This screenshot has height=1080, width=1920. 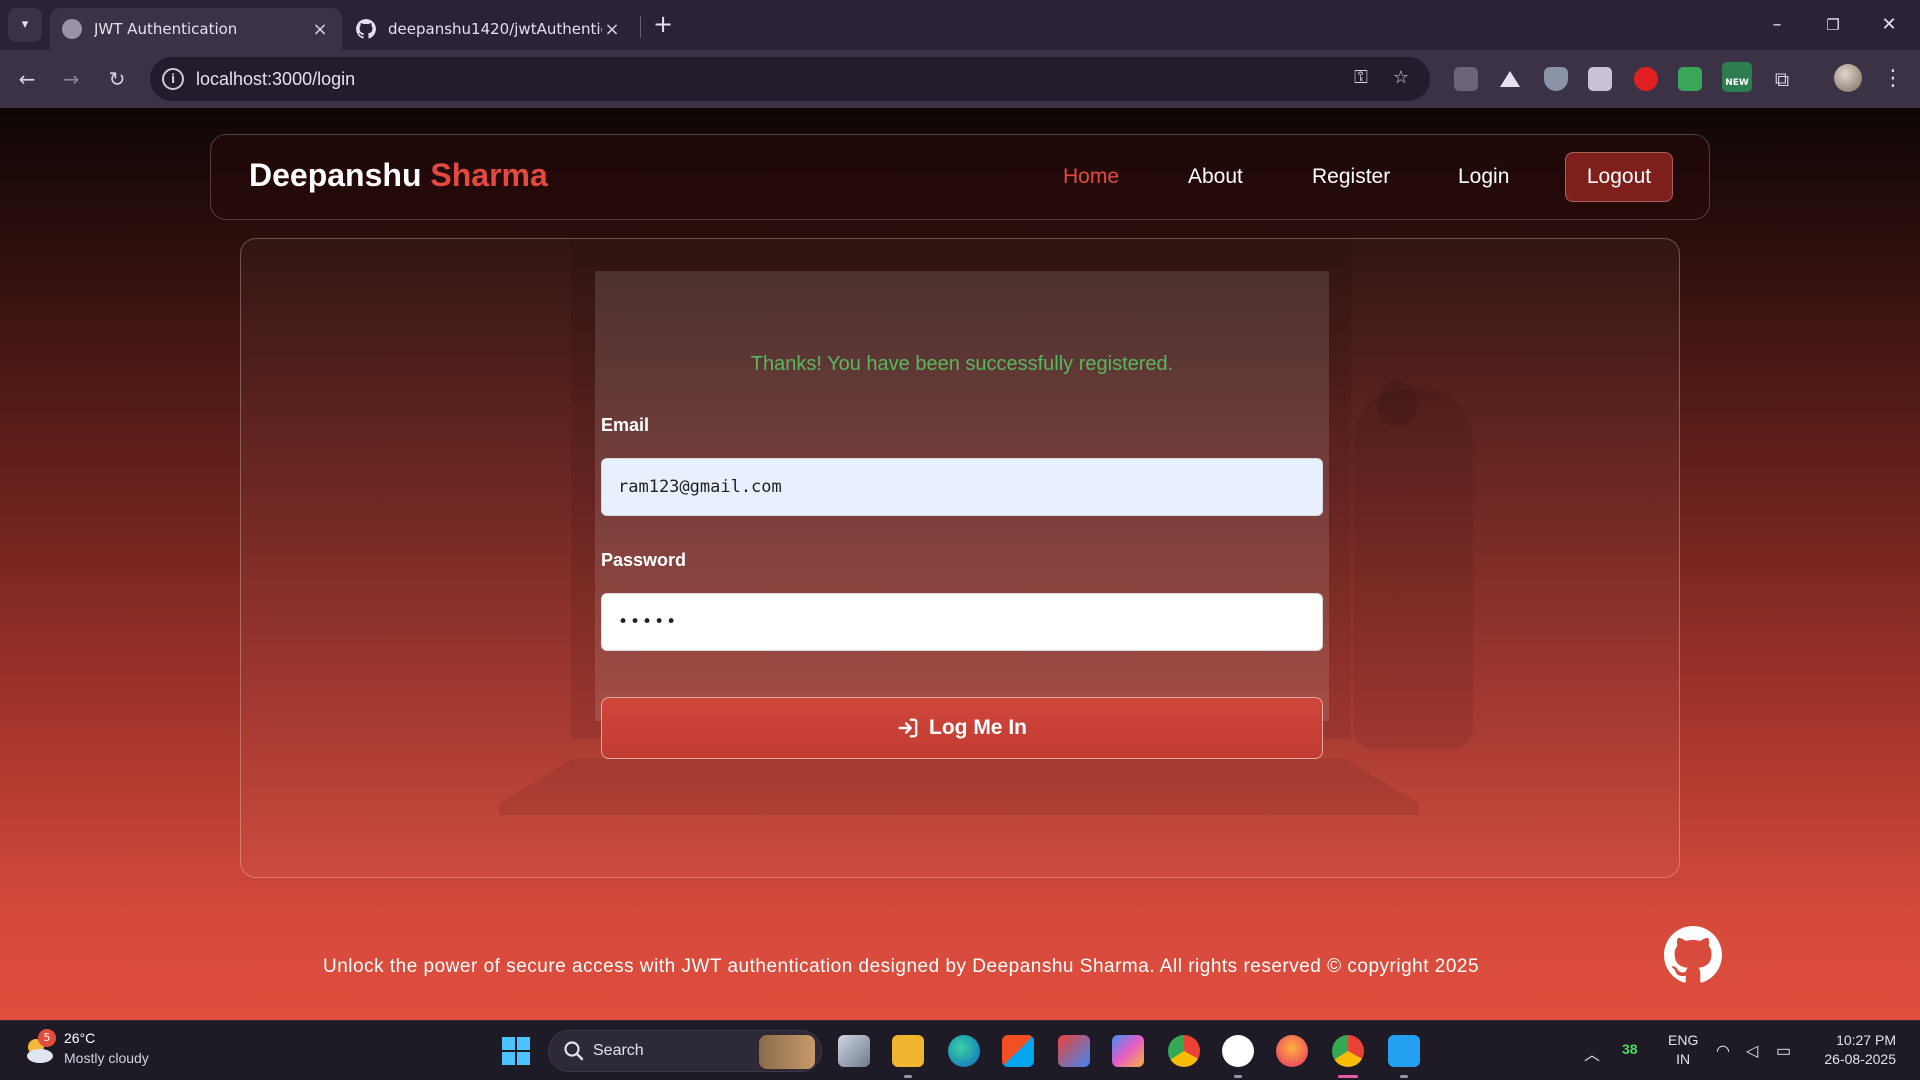 What do you see at coordinates (1397, 404) in the screenshot?
I see `person-head-illustration` at bounding box center [1397, 404].